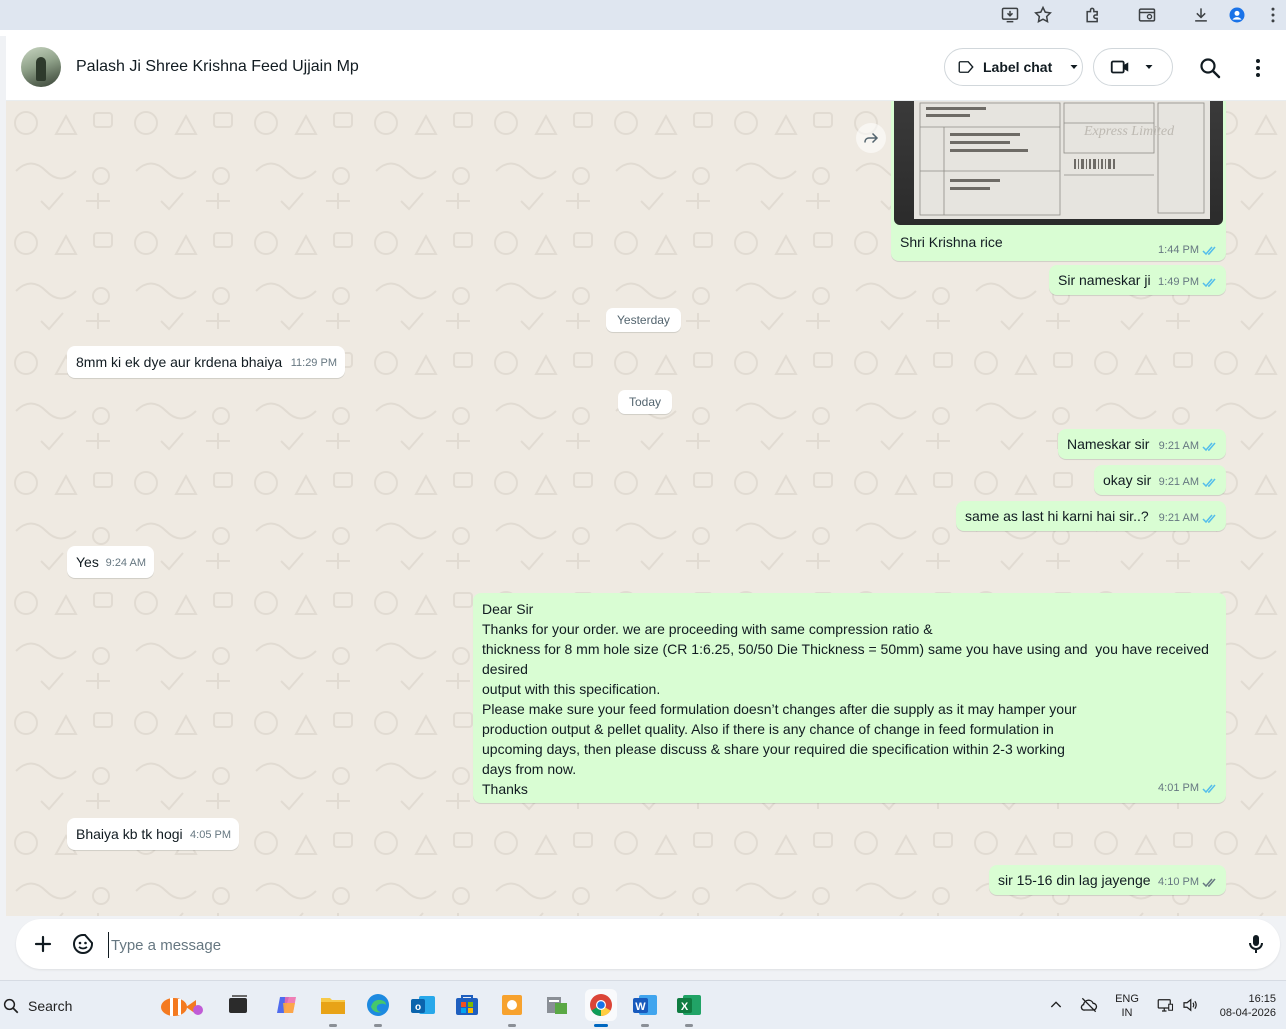 Image resolution: width=1286 pixels, height=1029 pixels. What do you see at coordinates (529, 769) in the screenshot?
I see `message-line: days from now.` at bounding box center [529, 769].